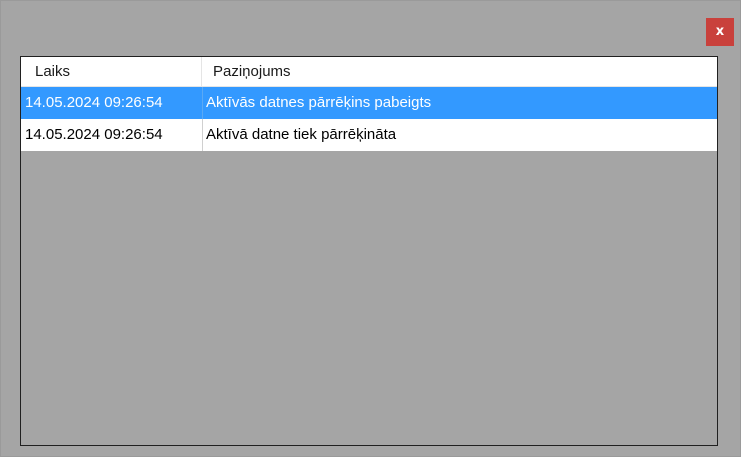 This screenshot has height=457, width=741. I want to click on row-message: Aktīvās datnes pārrēķins pabeigts, so click(459, 103).